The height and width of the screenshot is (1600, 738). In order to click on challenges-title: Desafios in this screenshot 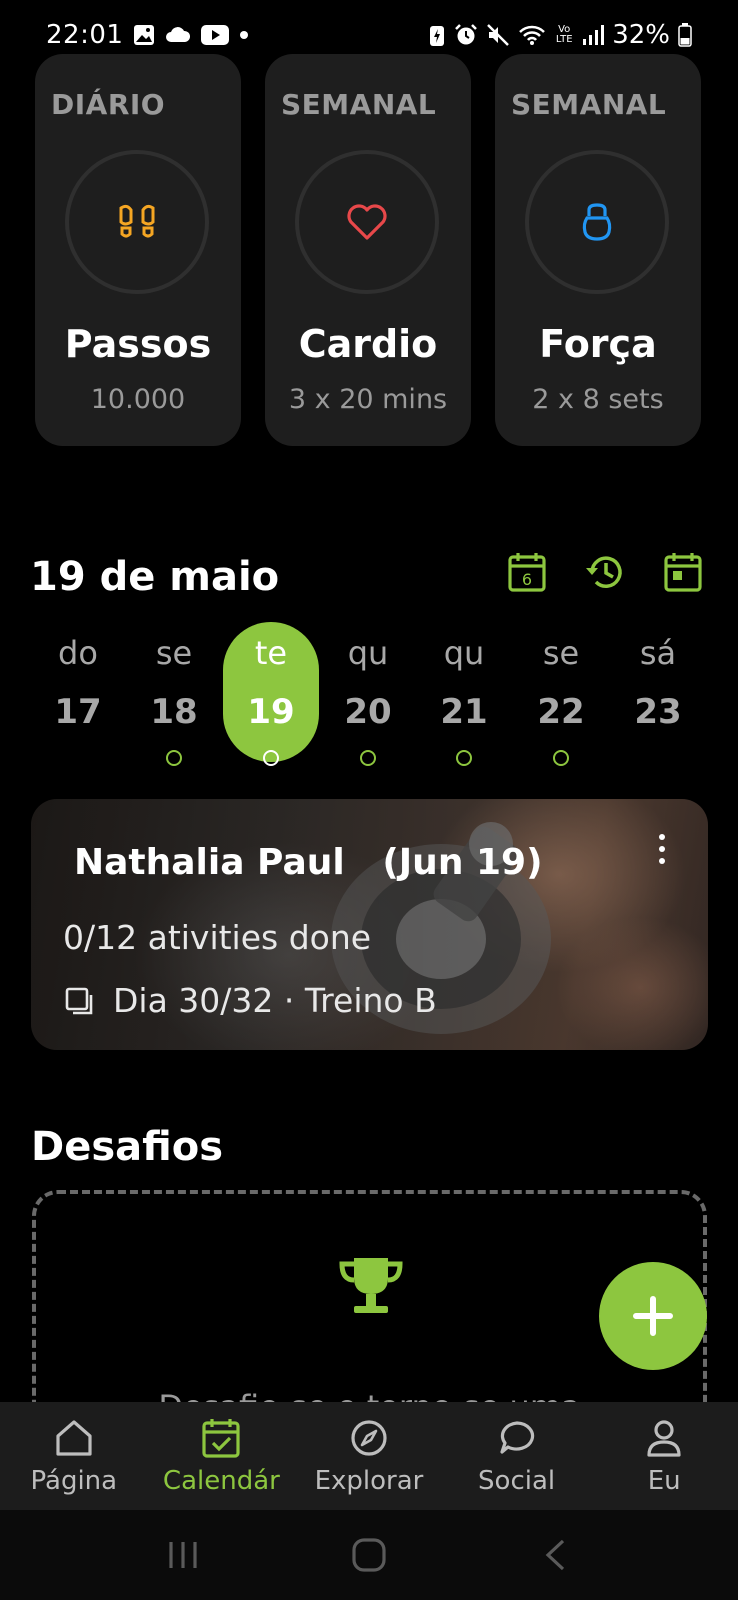, I will do `click(127, 1147)`.